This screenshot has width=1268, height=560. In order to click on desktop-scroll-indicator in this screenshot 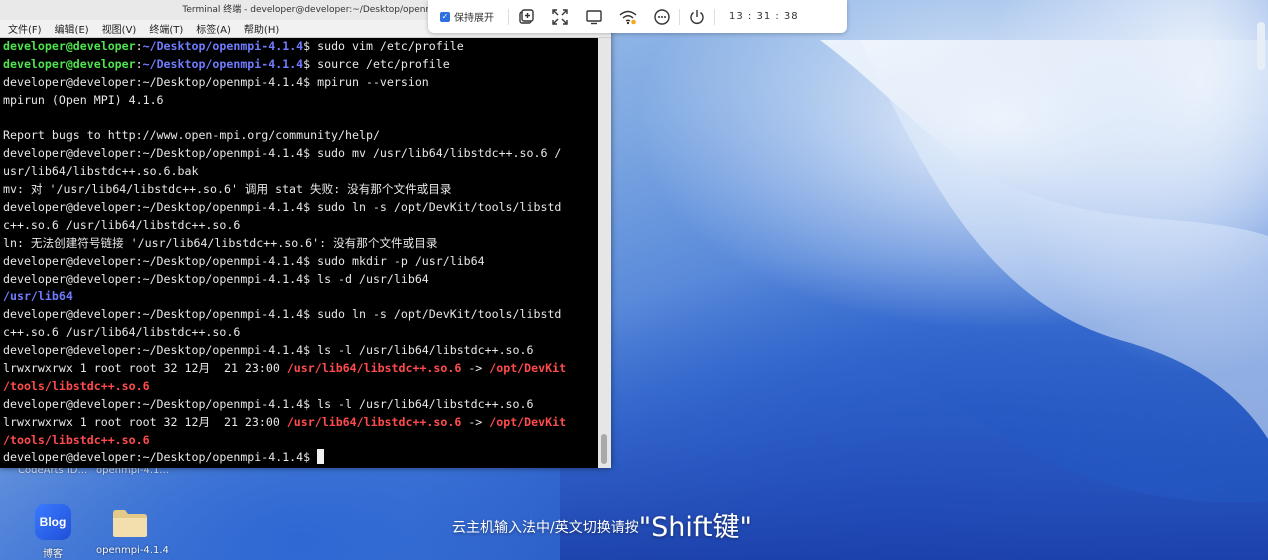, I will do `click(1261, 46)`.